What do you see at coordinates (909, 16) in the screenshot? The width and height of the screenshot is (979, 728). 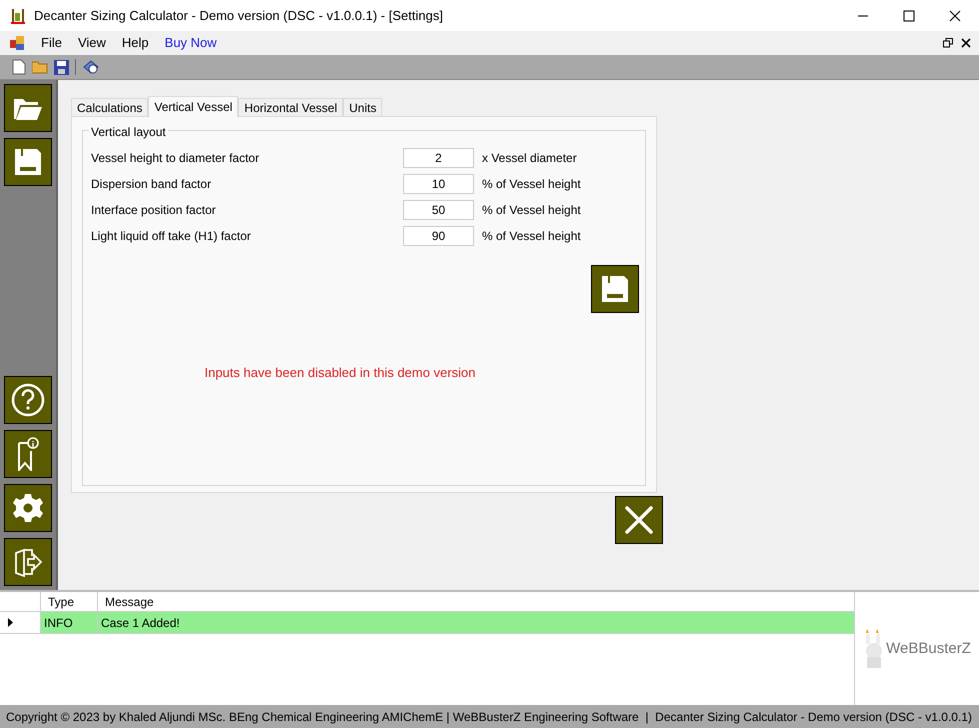 I see `maximize-icon` at bounding box center [909, 16].